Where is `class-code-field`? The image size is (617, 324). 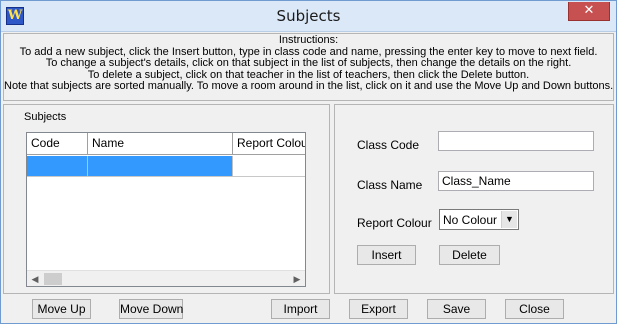
class-code-field is located at coordinates (516, 141).